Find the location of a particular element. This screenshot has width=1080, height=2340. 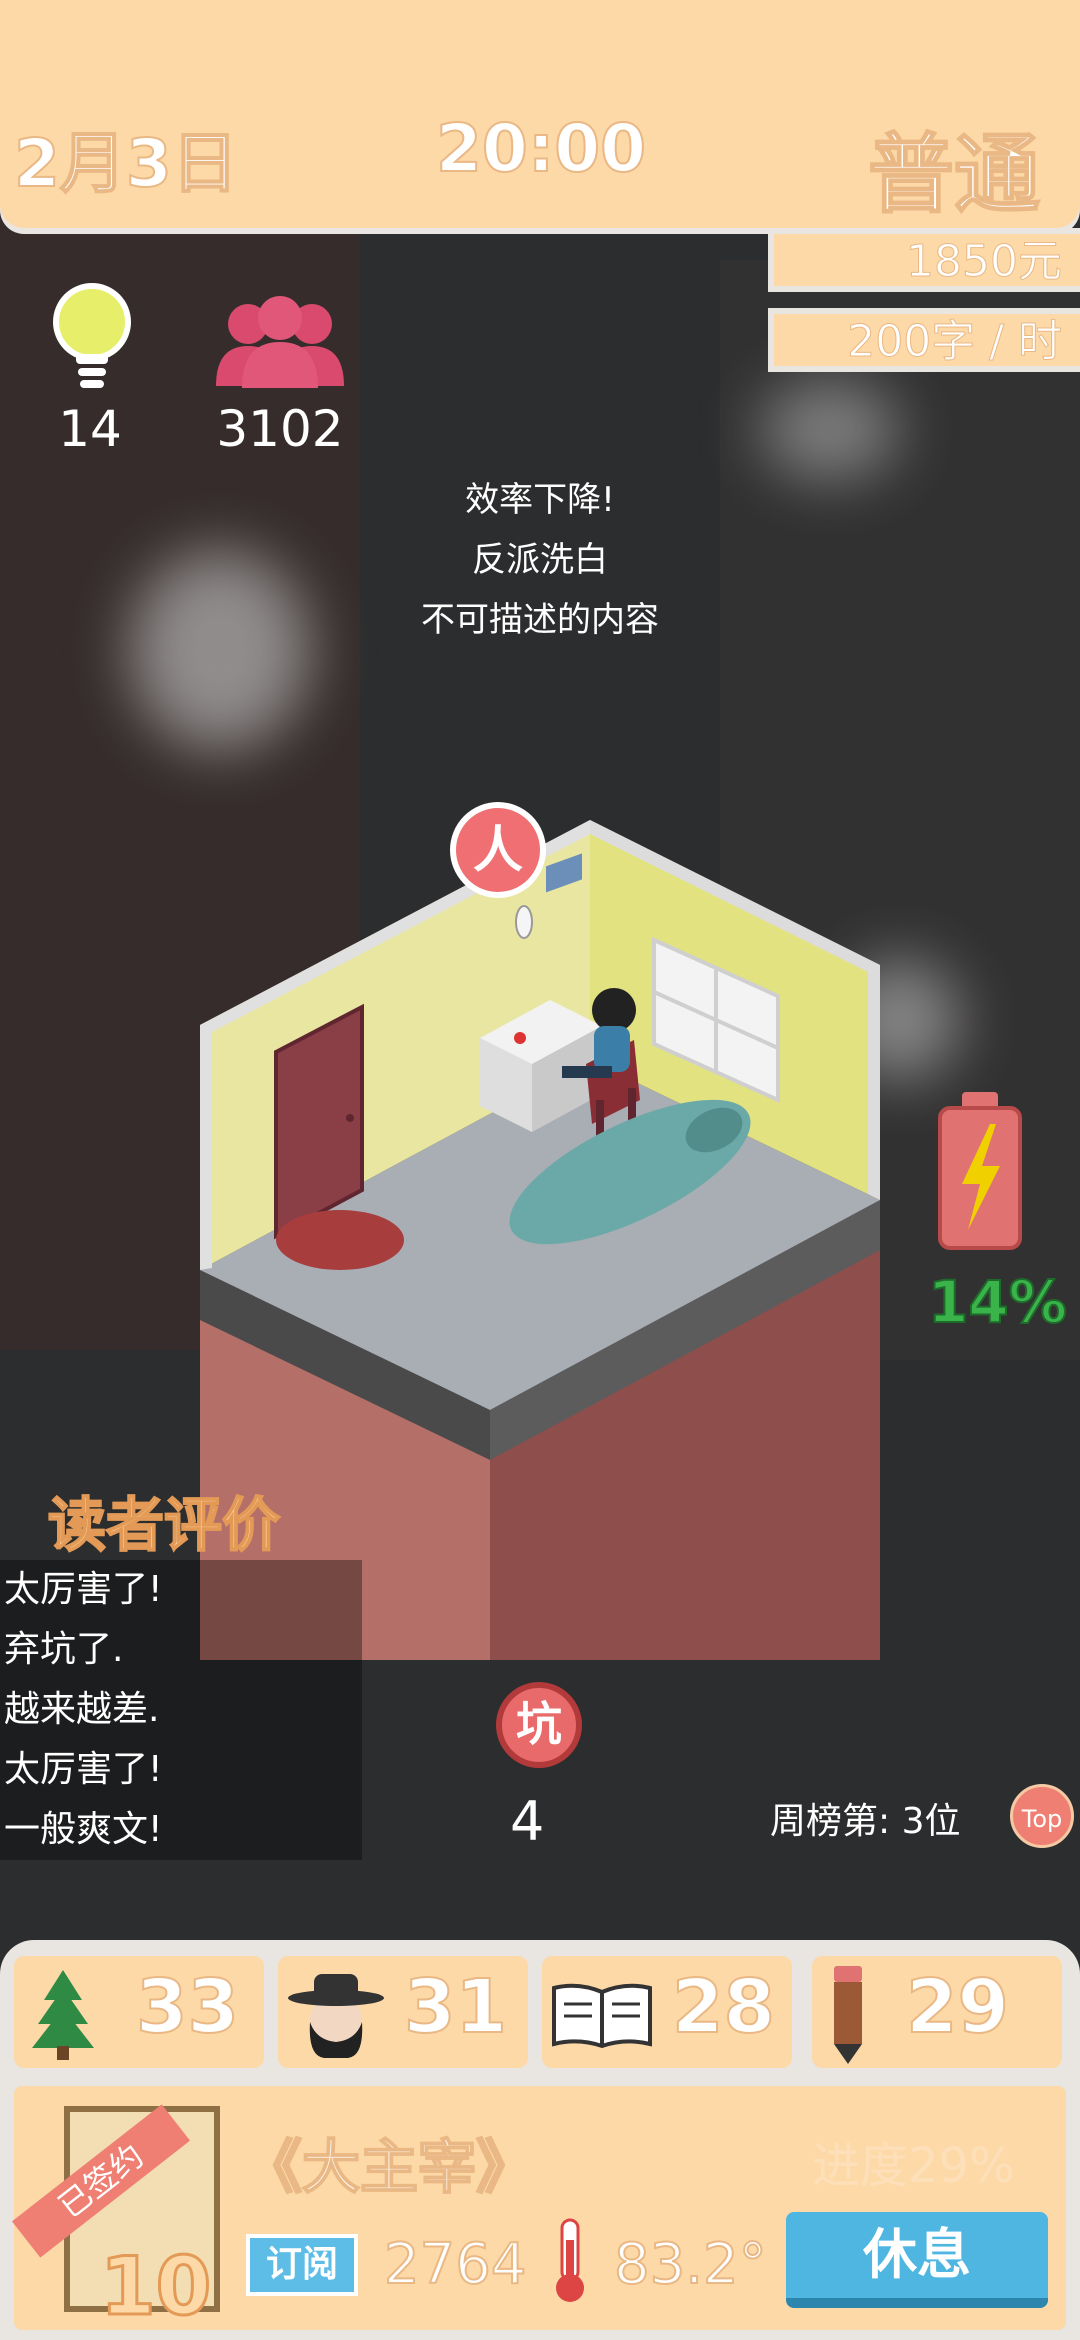

open-book-icon is located at coordinates (602, 2015).